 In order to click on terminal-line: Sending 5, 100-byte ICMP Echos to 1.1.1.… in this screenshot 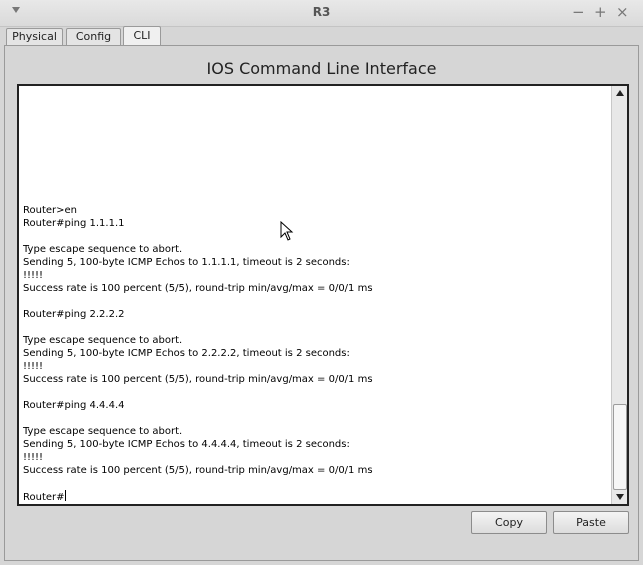, I will do `click(186, 262)`.